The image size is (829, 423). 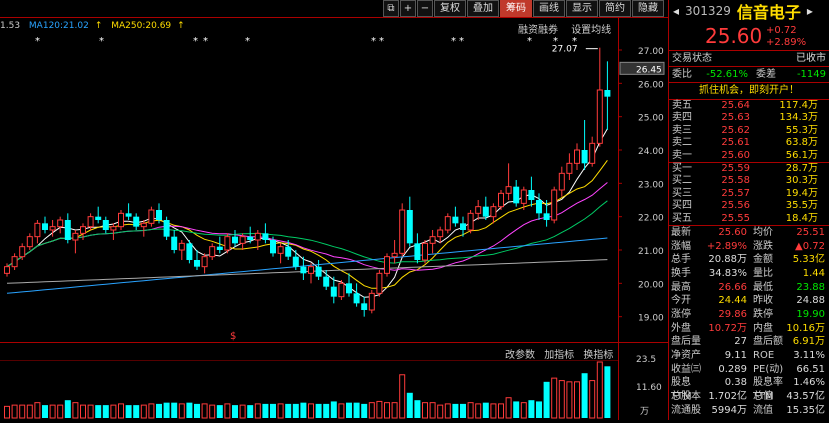 What do you see at coordinates (520, 355) in the screenshot?
I see `change-params-link: 改参数` at bounding box center [520, 355].